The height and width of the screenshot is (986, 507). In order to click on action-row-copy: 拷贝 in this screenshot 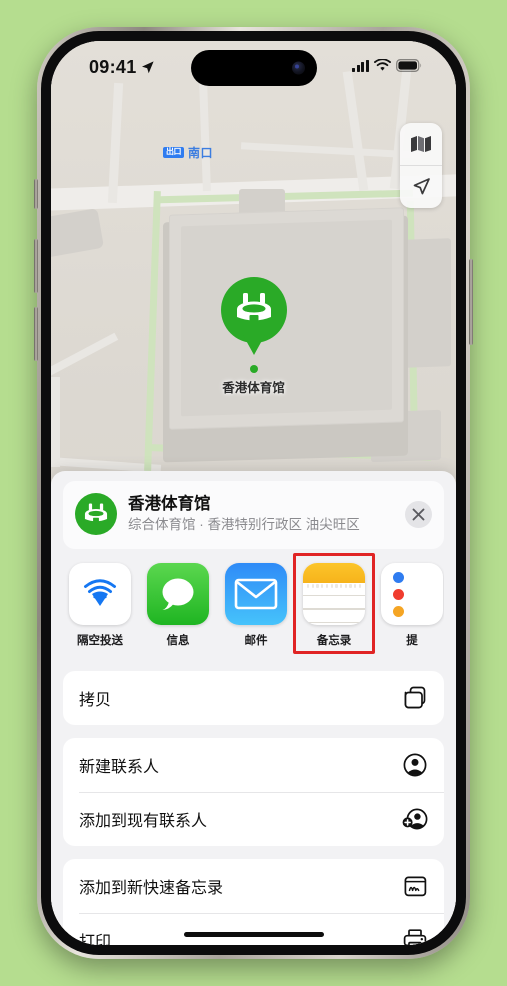, I will do `click(253, 698)`.